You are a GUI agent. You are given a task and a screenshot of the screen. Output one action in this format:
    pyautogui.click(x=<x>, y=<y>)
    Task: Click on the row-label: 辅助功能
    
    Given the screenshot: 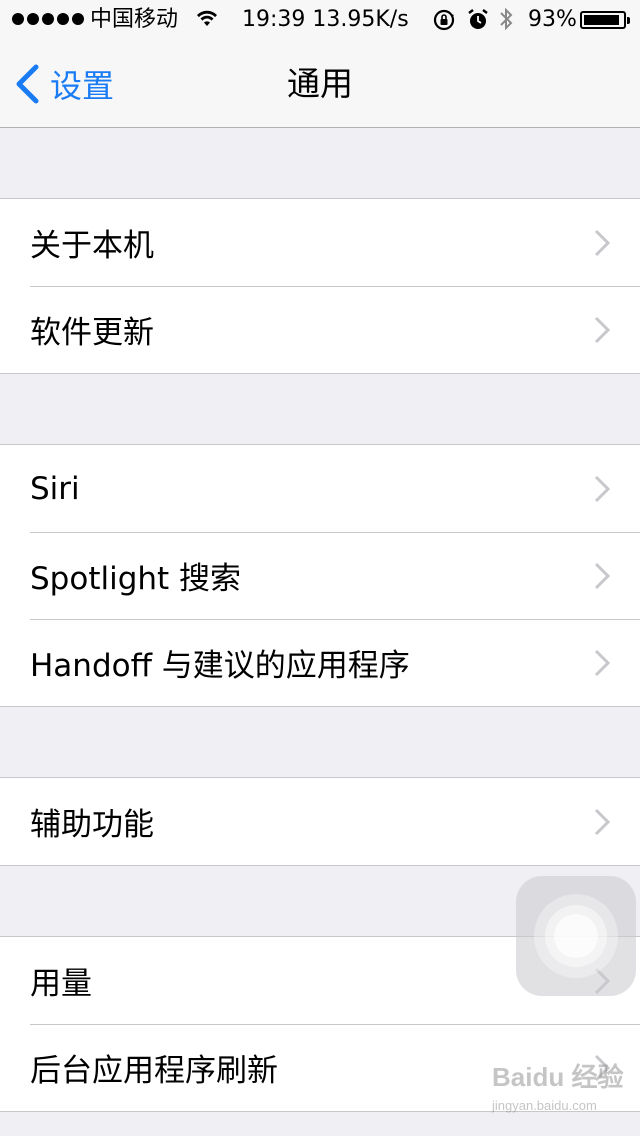 What is the action you would take?
    pyautogui.click(x=92, y=825)
    